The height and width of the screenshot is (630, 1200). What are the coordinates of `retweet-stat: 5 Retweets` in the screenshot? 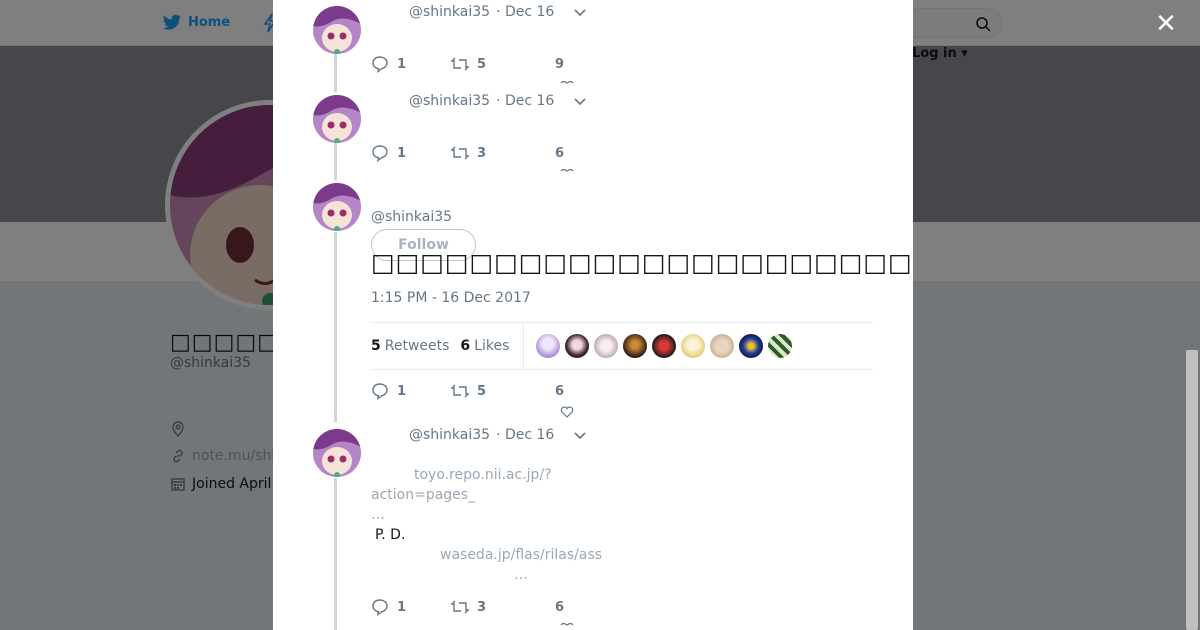 It's located at (410, 346).